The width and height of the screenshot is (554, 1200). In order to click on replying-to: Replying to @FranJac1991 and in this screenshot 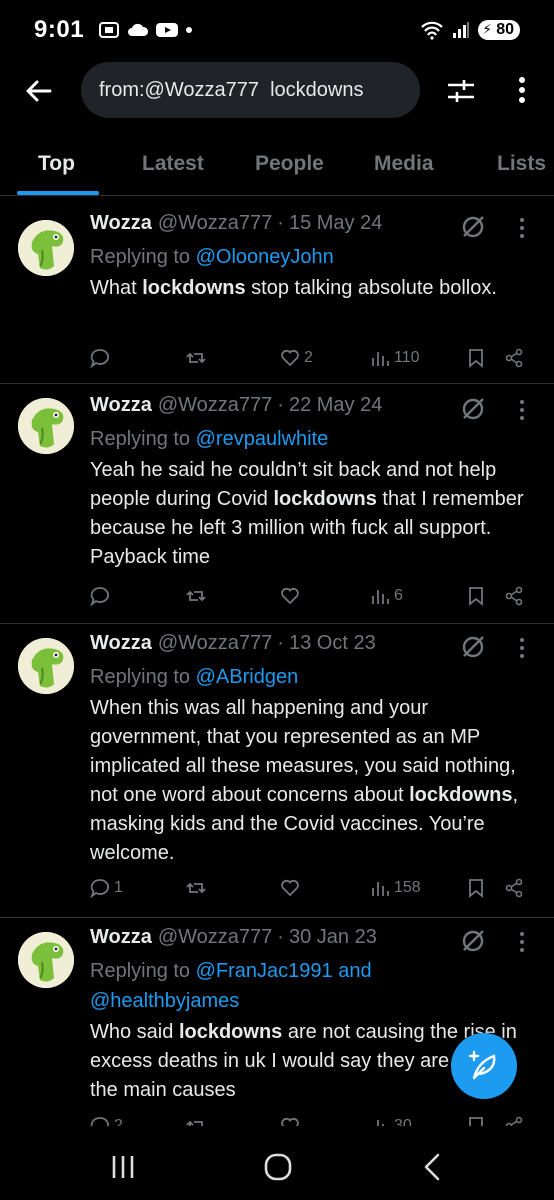, I will do `click(231, 971)`.